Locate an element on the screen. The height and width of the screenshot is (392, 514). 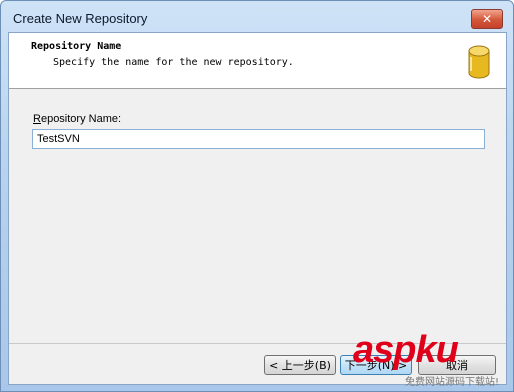
close-button: ✕ is located at coordinates (487, 19).